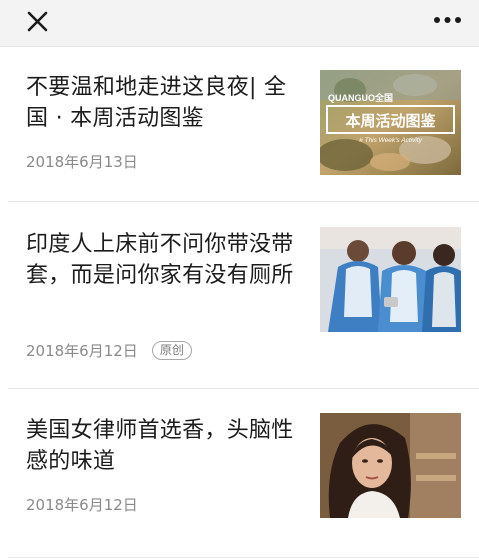  What do you see at coordinates (160, 446) in the screenshot?
I see `article-title: 美国女律师首选香，头脑性感的味道` at bounding box center [160, 446].